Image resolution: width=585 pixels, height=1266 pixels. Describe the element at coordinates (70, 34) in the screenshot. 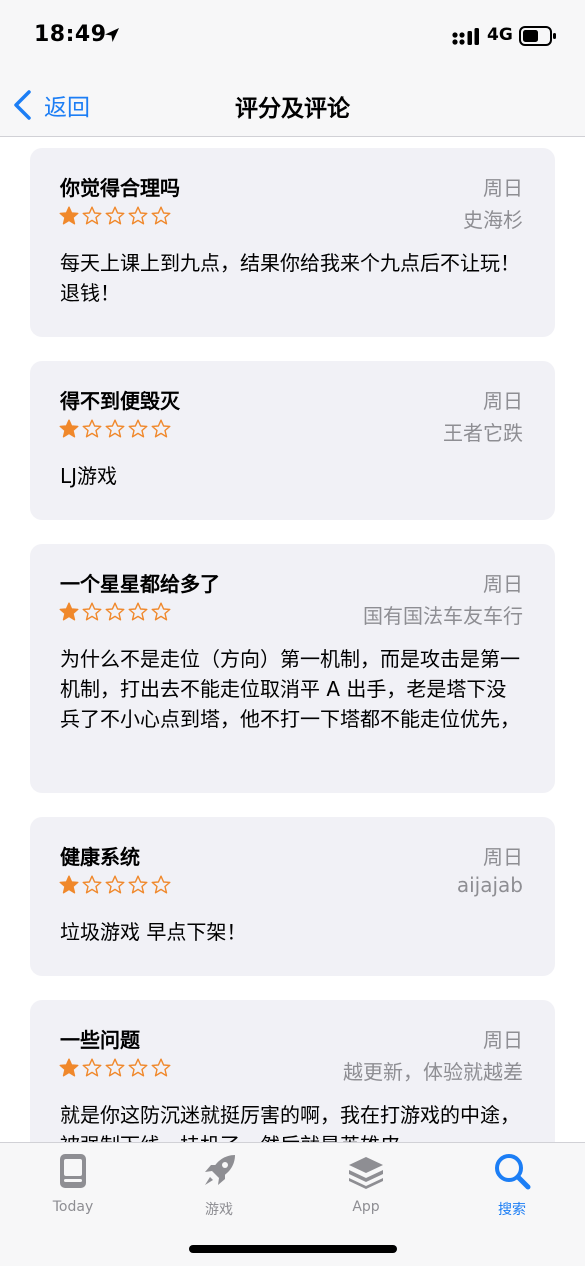

I see `status-time: 18:49` at that location.